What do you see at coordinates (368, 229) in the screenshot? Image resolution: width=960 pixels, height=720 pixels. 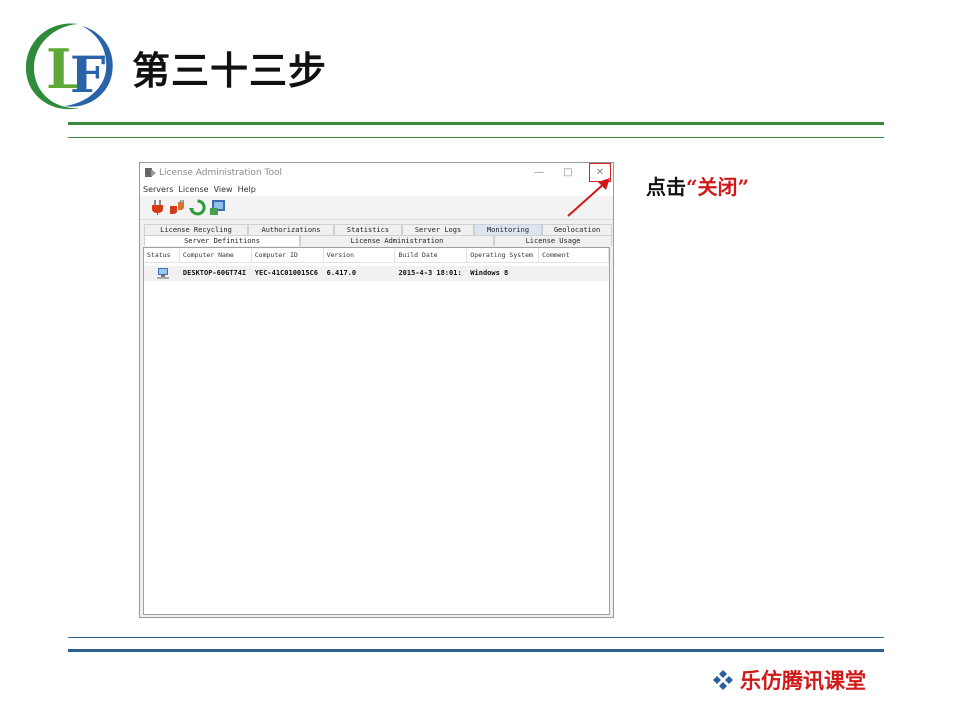 I see `tab-statistics: Statistics` at bounding box center [368, 229].